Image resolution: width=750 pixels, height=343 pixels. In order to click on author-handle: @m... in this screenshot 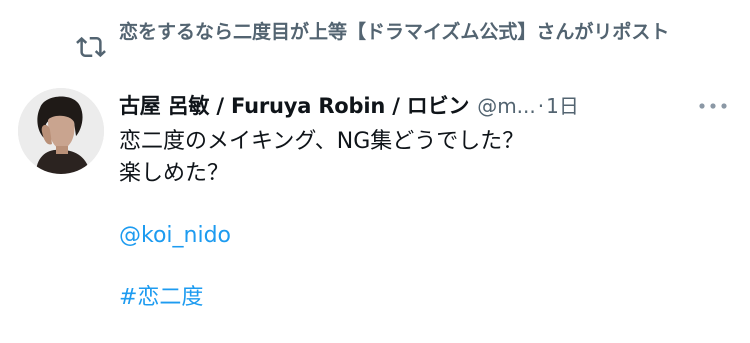, I will do `click(506, 106)`.